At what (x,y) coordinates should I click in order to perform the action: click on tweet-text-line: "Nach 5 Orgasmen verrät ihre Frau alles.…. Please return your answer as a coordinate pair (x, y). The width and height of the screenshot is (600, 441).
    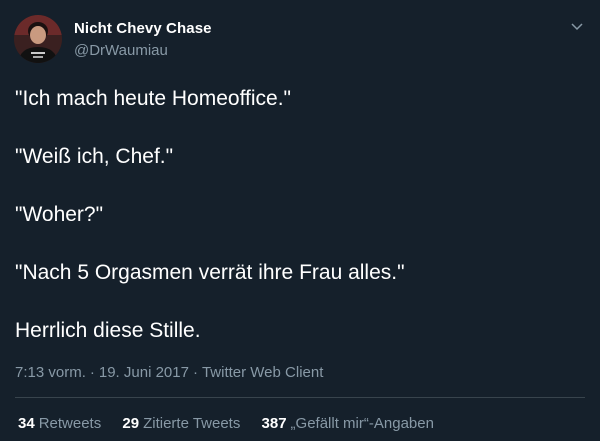
    Looking at the image, I should click on (210, 272).